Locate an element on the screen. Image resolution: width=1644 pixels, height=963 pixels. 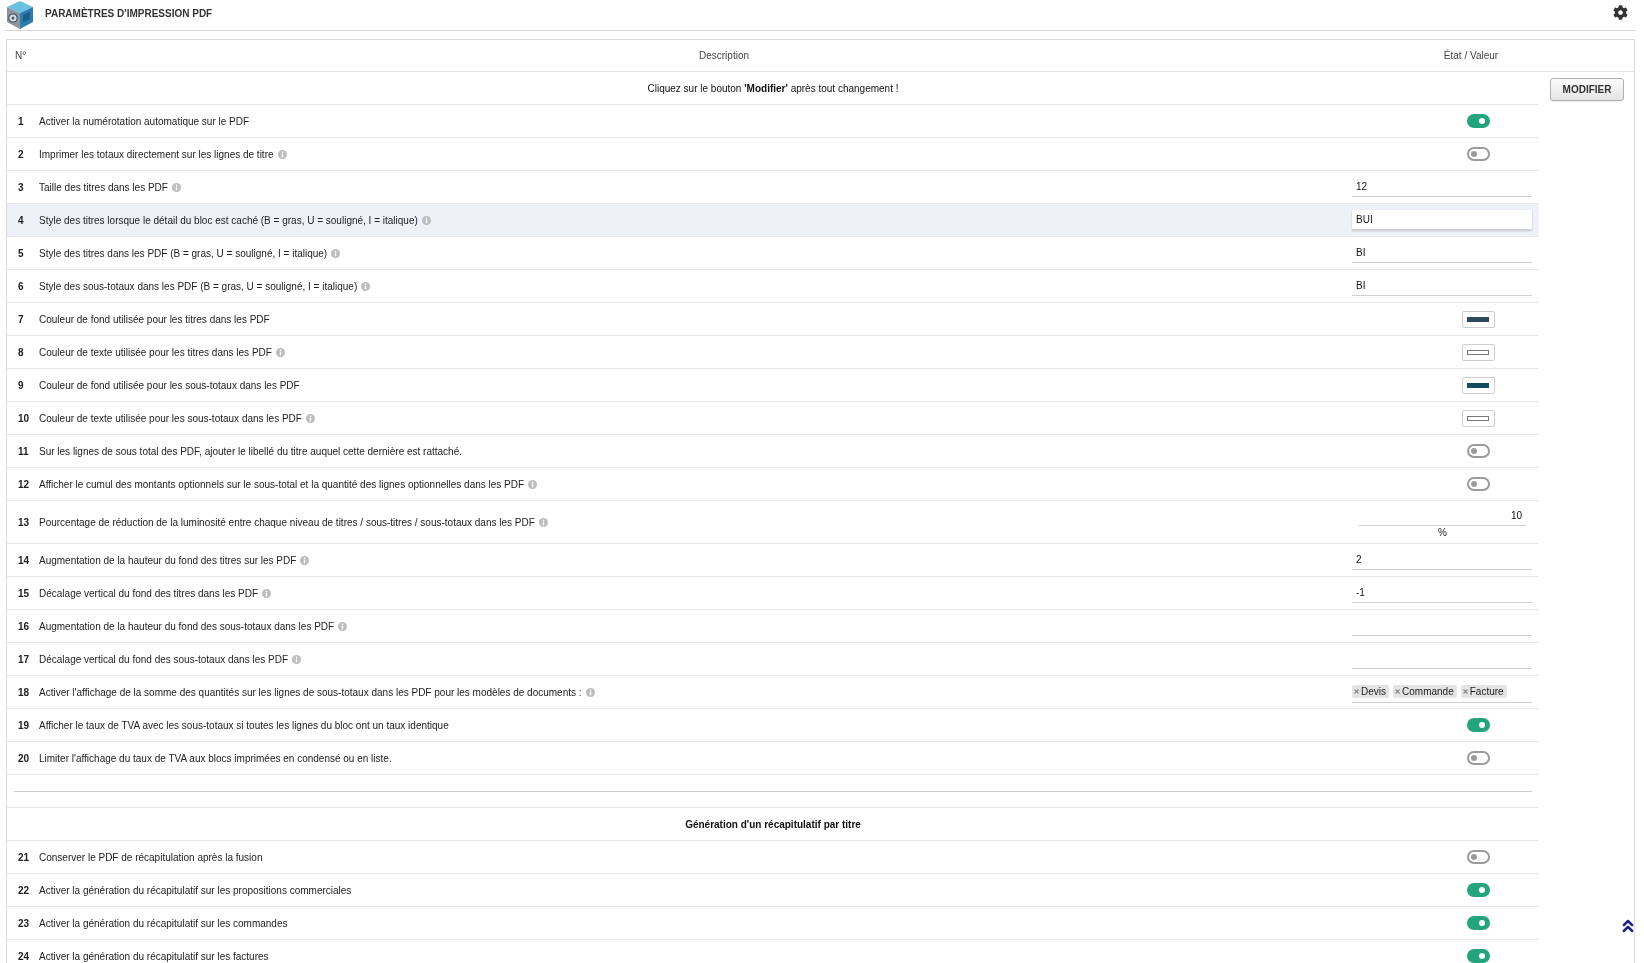
setting-label: Activer la génération du récapitulatif sur les propositions commerciales is located at coordinates (195, 890).